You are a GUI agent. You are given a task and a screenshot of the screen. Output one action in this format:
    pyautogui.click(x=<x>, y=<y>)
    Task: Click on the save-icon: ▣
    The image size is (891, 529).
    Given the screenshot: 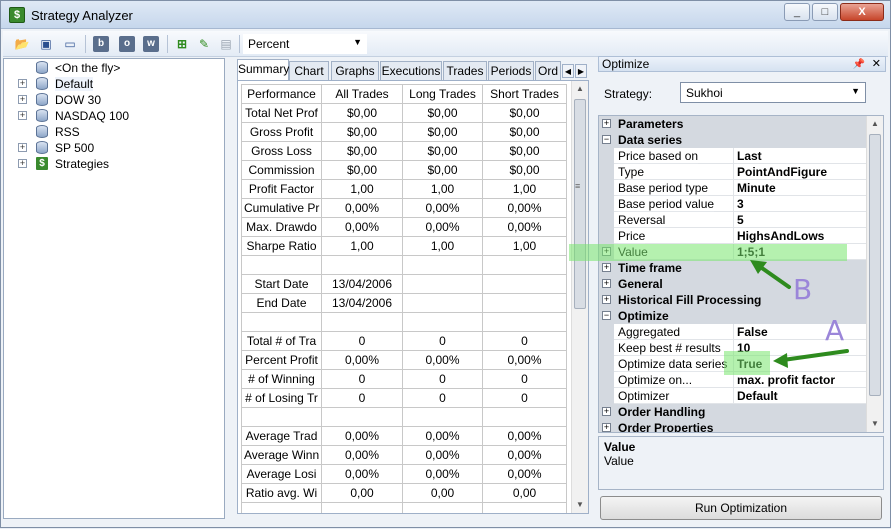 What is the action you would take?
    pyautogui.click(x=46, y=44)
    